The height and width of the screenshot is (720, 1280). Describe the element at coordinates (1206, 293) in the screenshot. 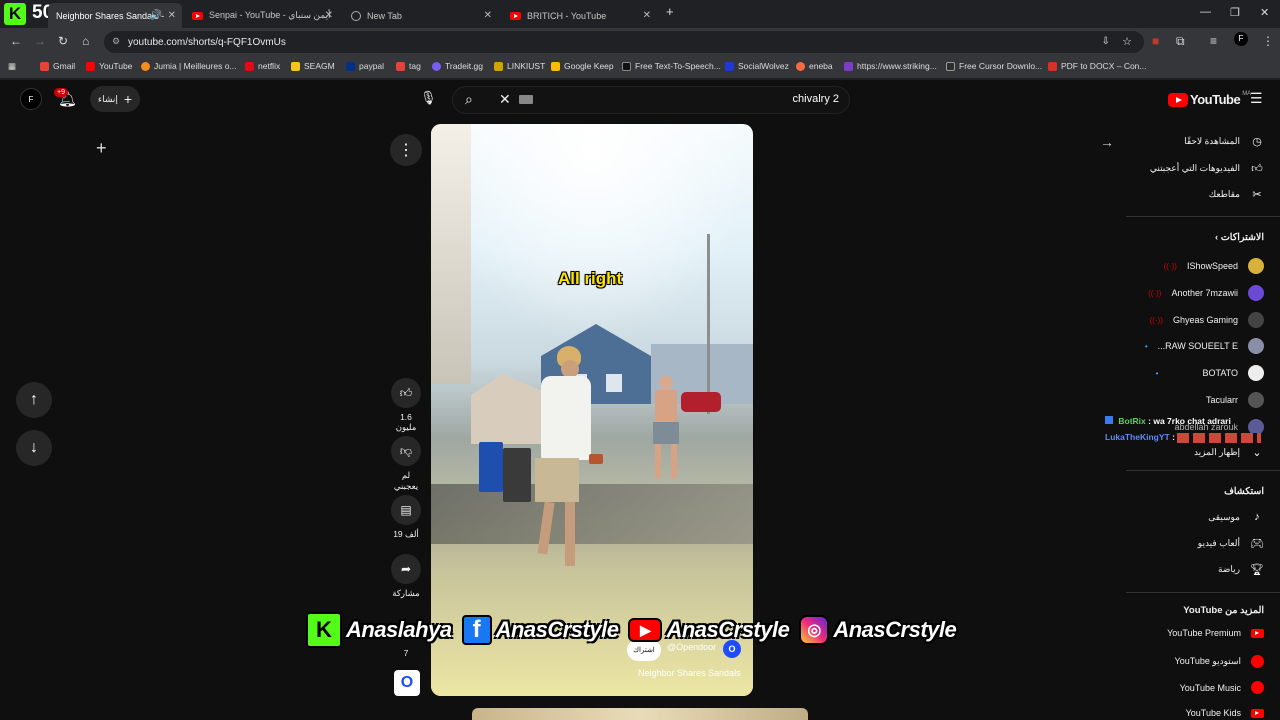

I see `subscription-item: Another 7mzawii ((·))` at that location.